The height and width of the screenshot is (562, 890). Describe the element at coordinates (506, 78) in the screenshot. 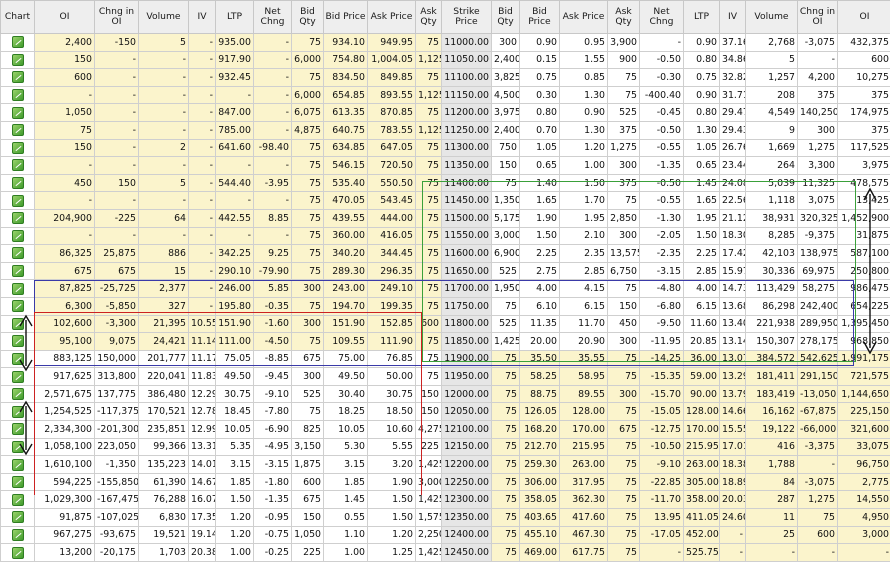

I see `table-cell: 3,825` at that location.